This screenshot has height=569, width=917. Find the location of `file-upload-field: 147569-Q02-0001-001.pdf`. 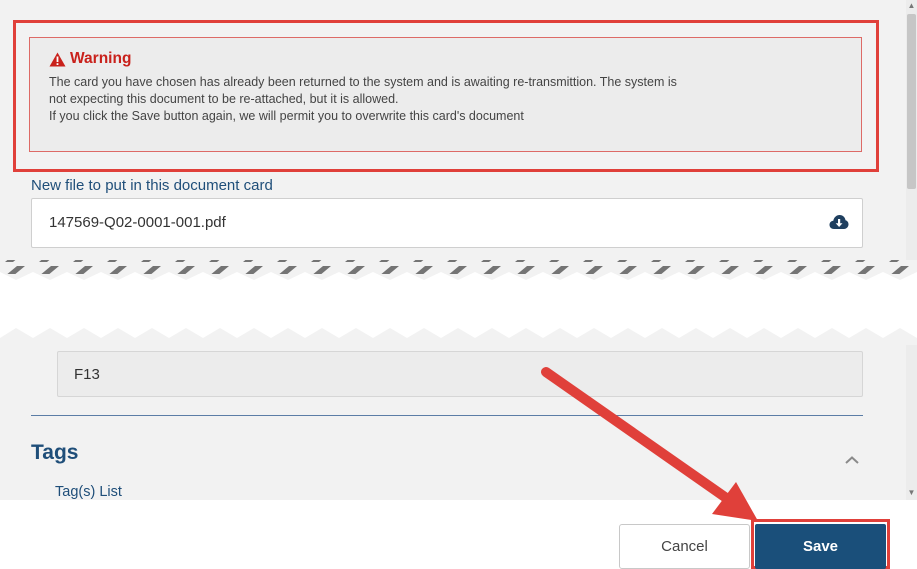

file-upload-field: 147569-Q02-0001-001.pdf is located at coordinates (447, 223).